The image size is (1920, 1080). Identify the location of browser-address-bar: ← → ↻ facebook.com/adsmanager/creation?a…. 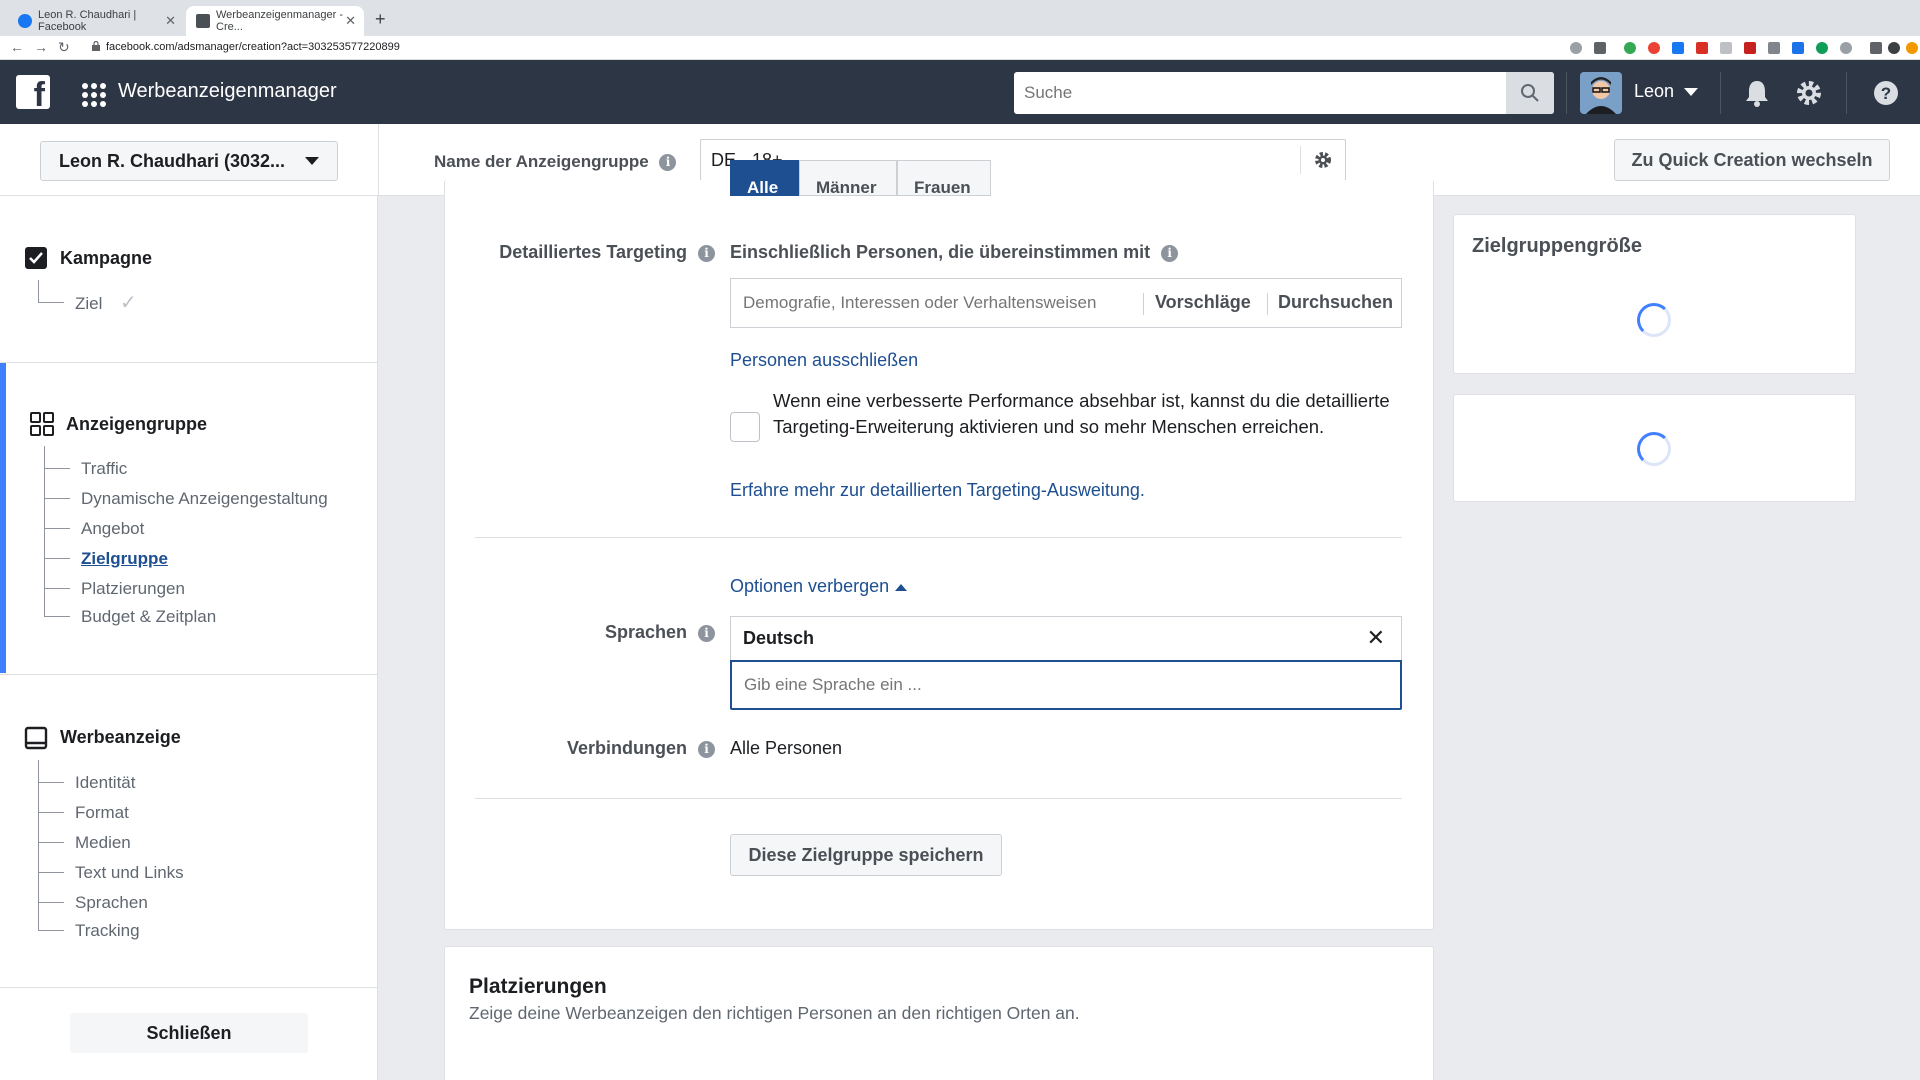
(960, 48).